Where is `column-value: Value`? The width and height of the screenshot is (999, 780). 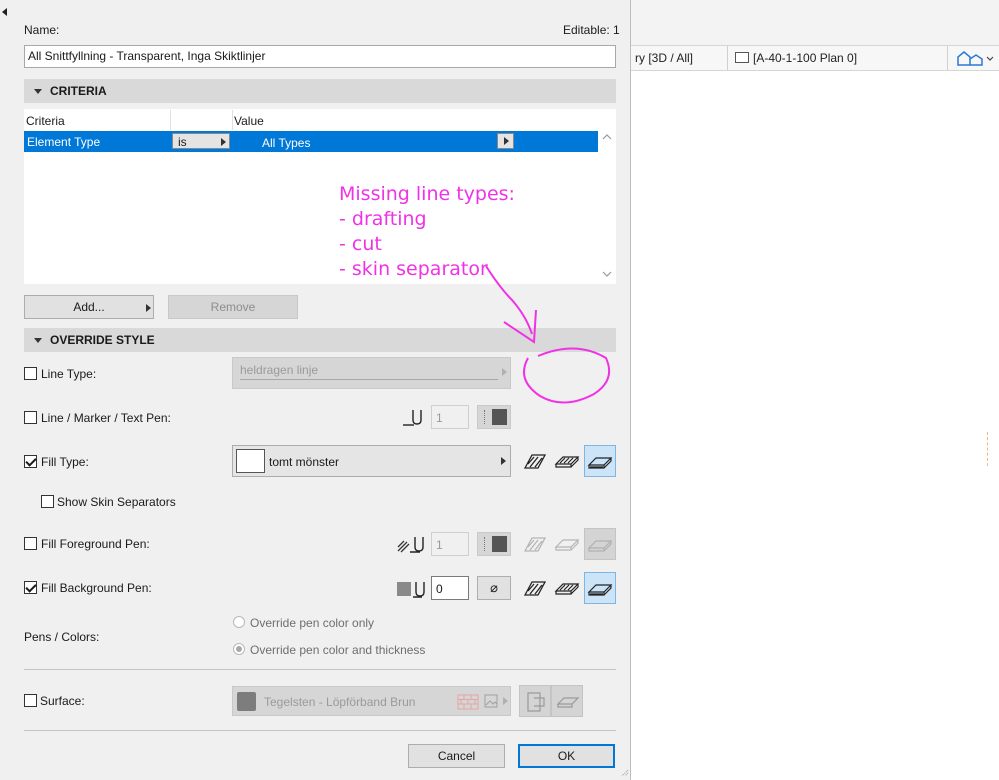 column-value: Value is located at coordinates (249, 121).